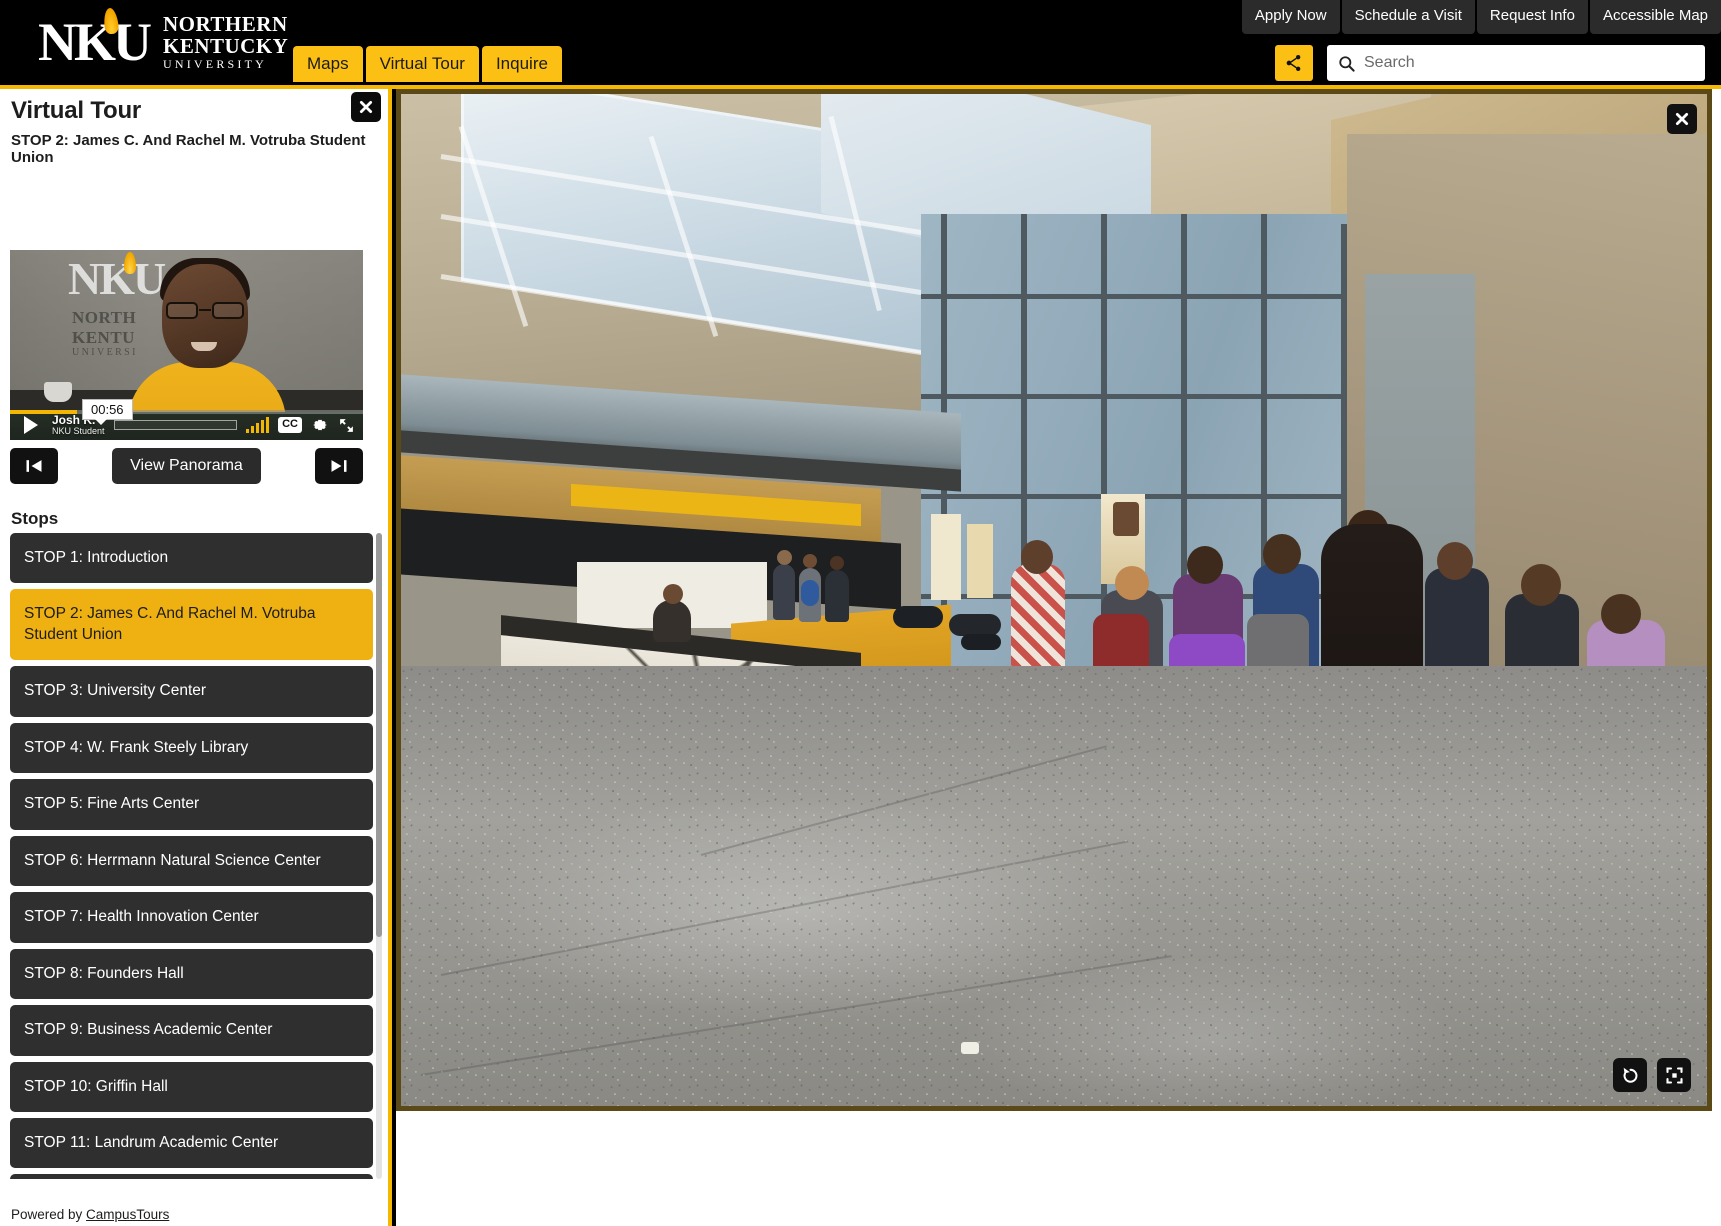 This screenshot has width=1721, height=1226. I want to click on tab-virtual-tour: Virtual Tour, so click(422, 64).